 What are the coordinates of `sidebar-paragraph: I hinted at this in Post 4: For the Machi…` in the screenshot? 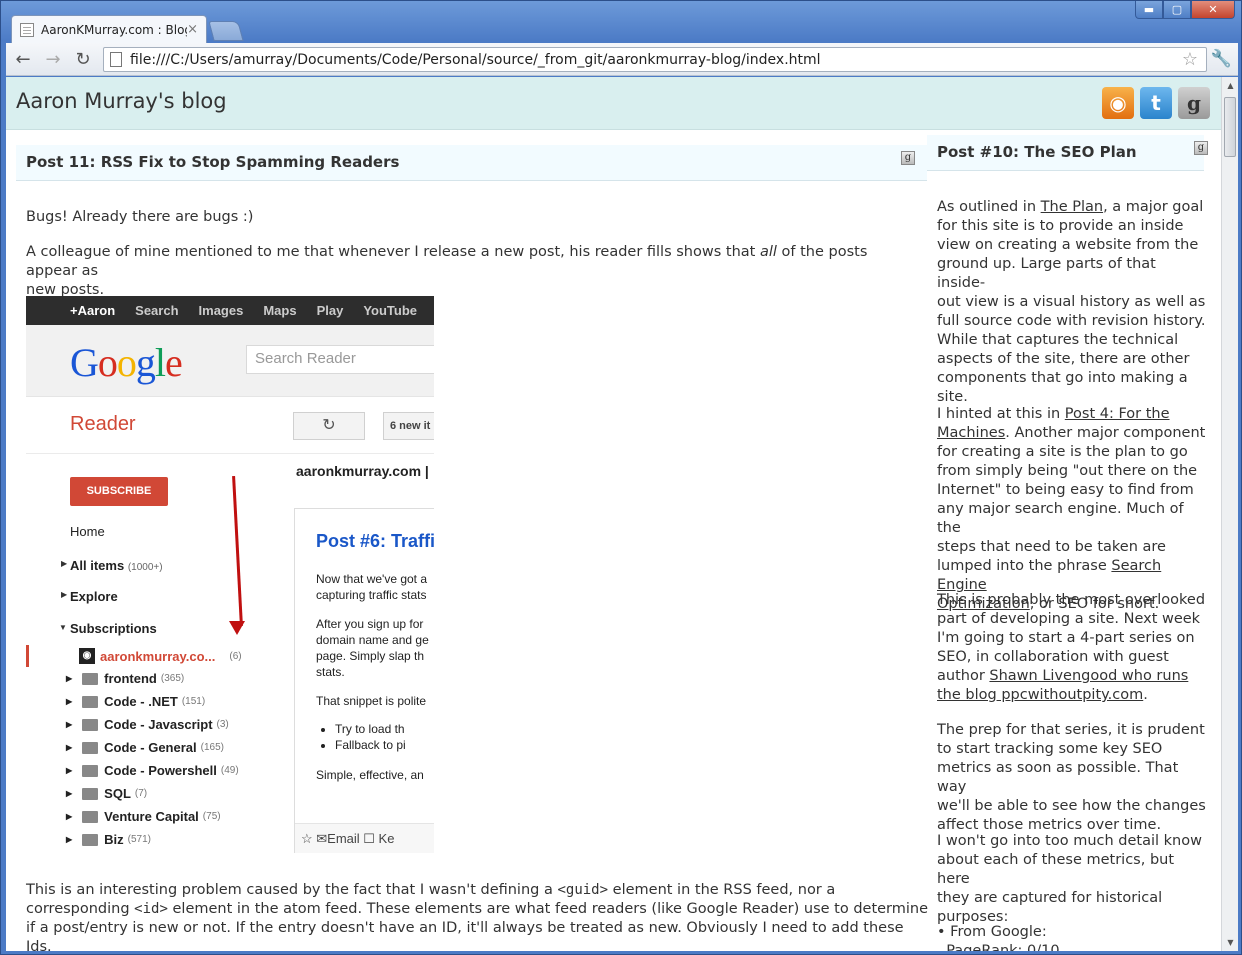 It's located at (1071, 509).